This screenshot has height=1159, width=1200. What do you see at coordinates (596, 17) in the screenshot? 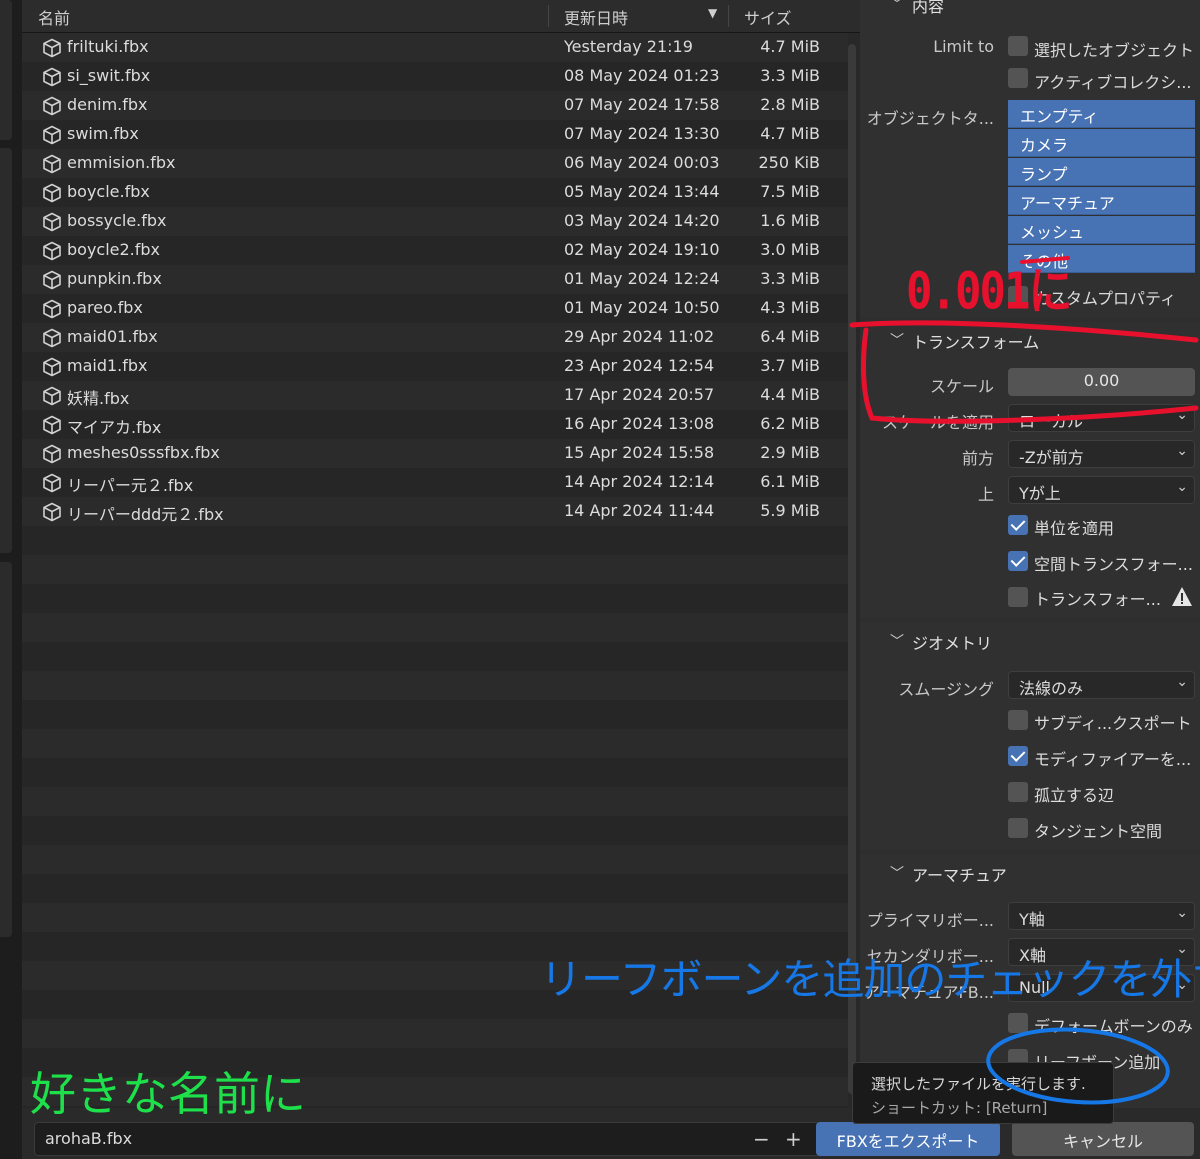
I see `column-header-modified: 更新日時` at bounding box center [596, 17].